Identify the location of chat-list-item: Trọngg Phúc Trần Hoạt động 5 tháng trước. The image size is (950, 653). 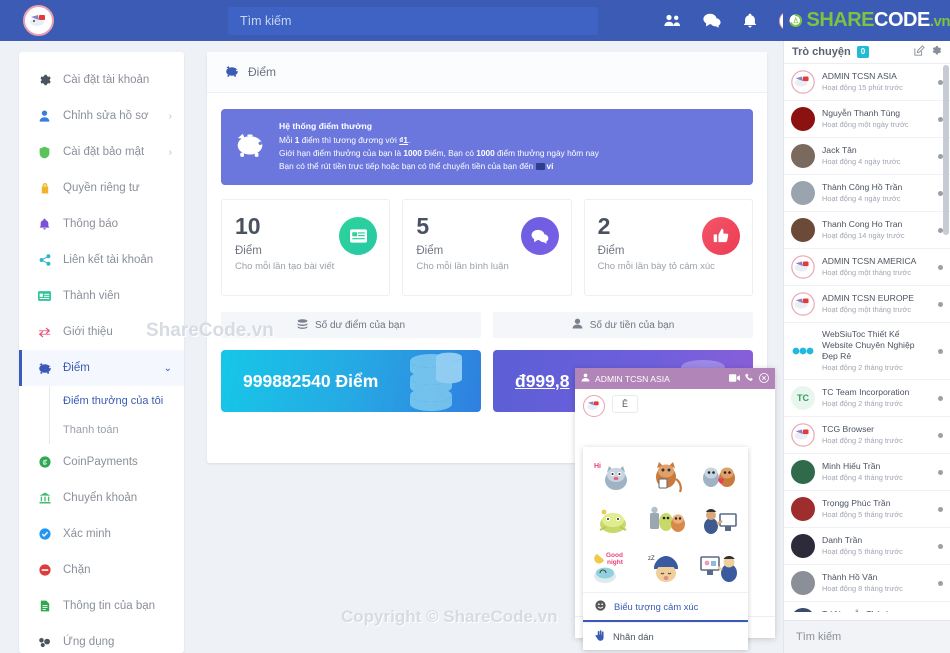
(867, 509).